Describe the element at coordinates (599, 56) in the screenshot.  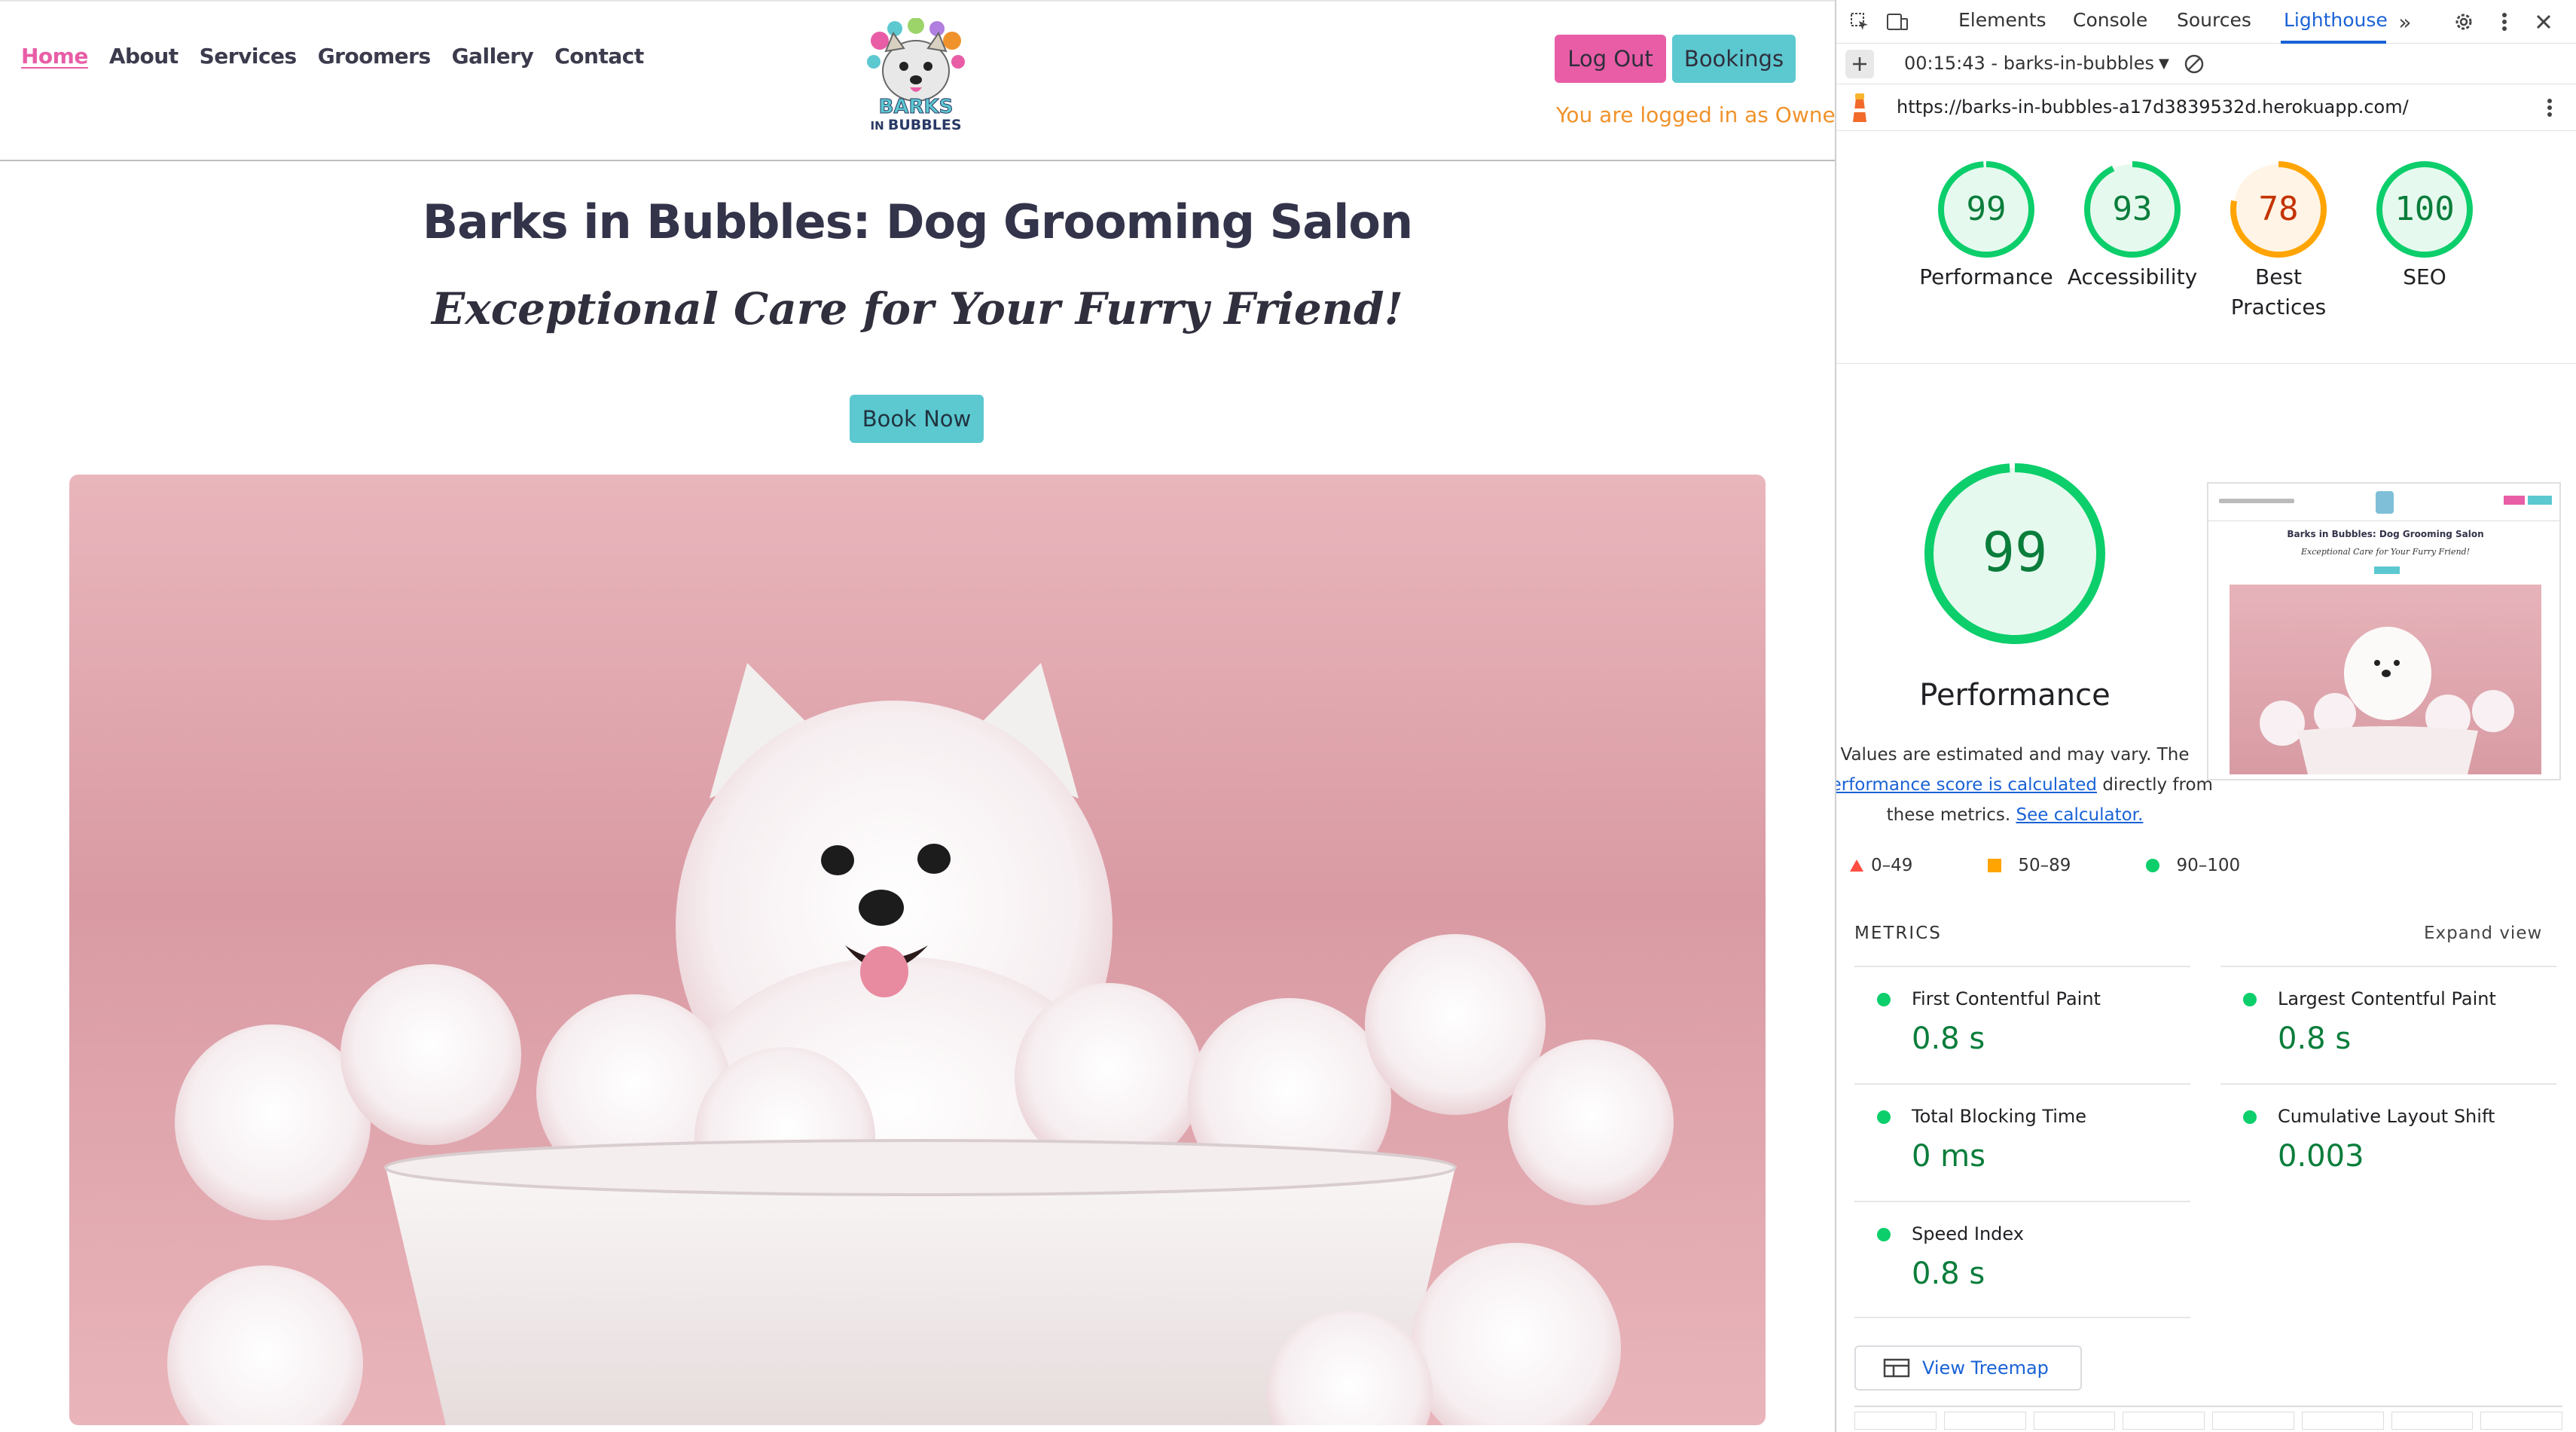
I see `nav-contact: Contact` at that location.